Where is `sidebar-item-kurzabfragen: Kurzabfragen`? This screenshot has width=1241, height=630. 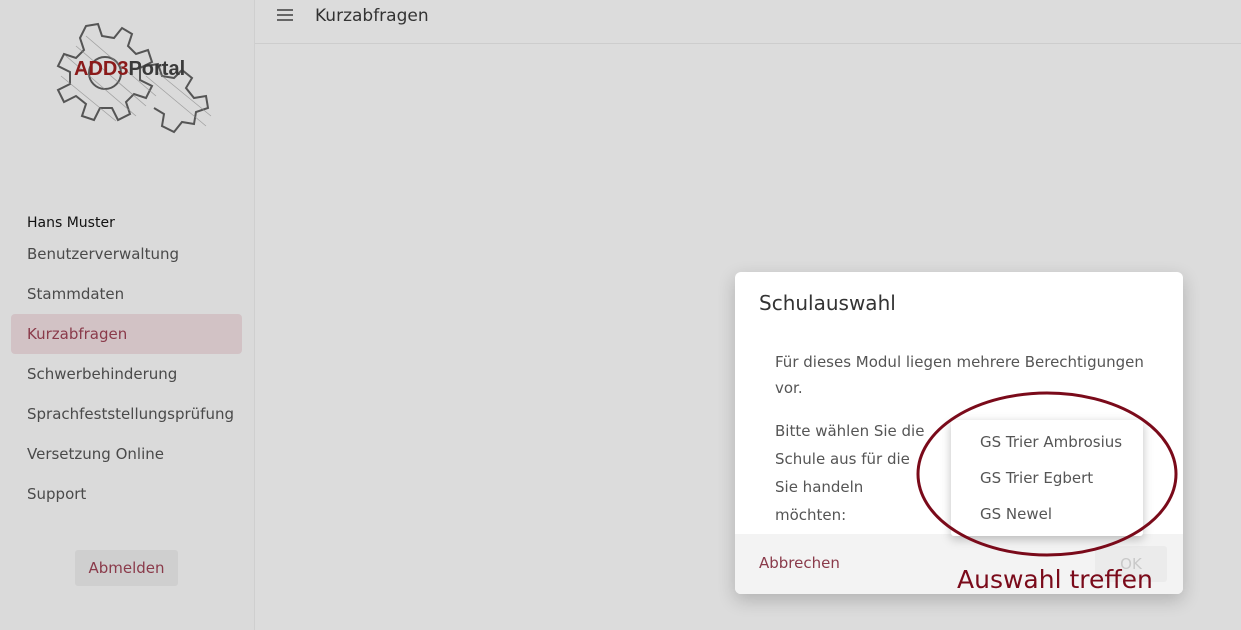 sidebar-item-kurzabfragen: Kurzabfragen is located at coordinates (126, 334).